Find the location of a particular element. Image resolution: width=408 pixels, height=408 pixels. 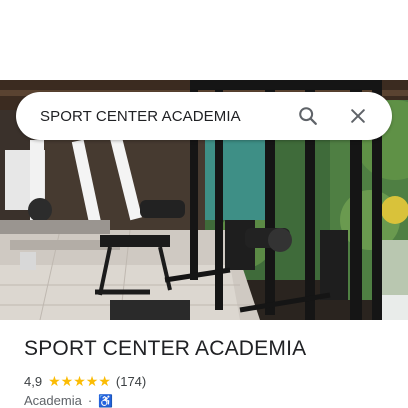

star-rating: ★ ★ ★ ★ ★ is located at coordinates (79, 381).